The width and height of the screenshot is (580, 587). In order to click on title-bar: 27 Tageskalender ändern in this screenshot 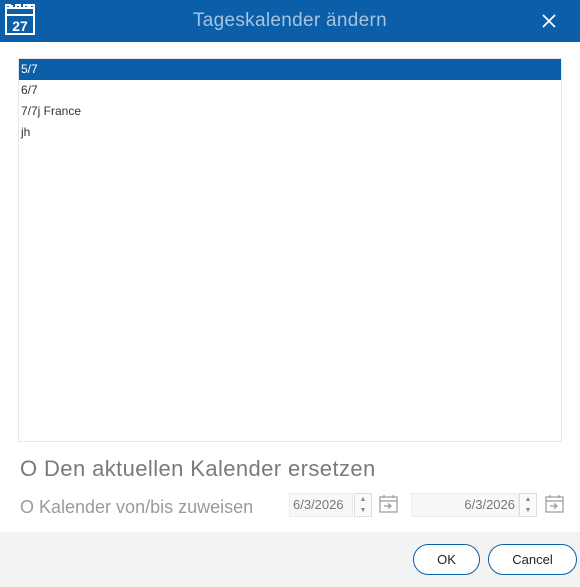, I will do `click(290, 21)`.